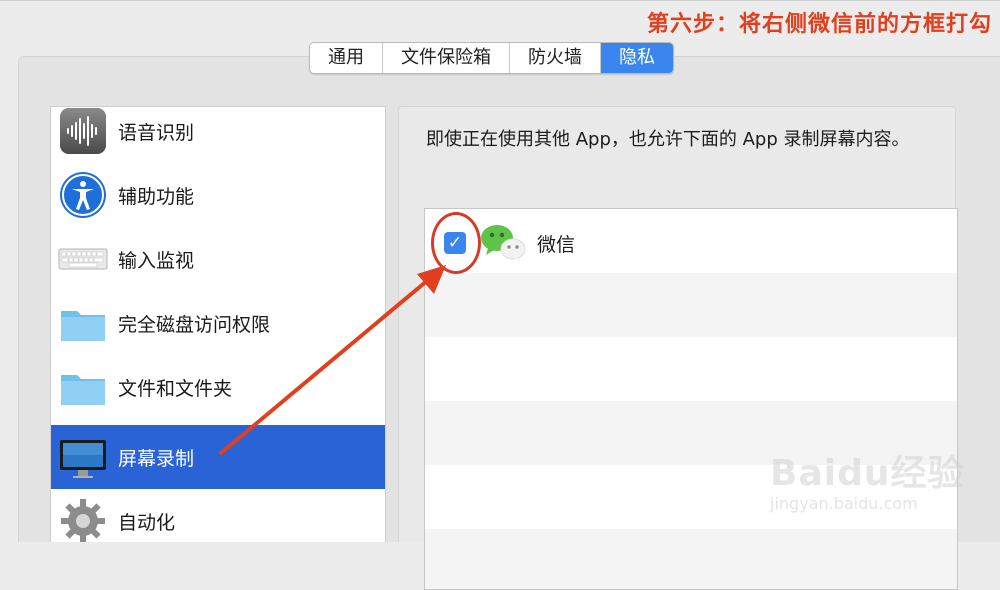  Describe the element at coordinates (156, 196) in the screenshot. I see `sidebar-item-label: 辅助功能` at that location.